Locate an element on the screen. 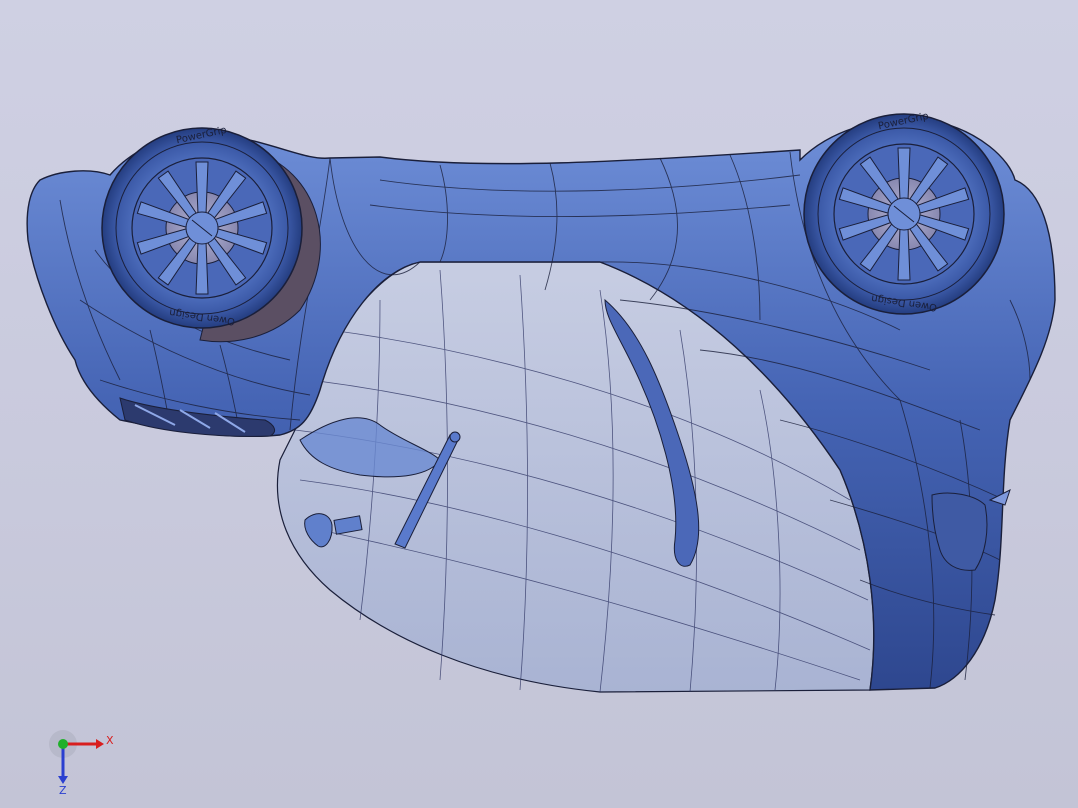 Image resolution: width=1078 pixels, height=808 pixels. z-axis-label: Z is located at coordinates (63, 790).